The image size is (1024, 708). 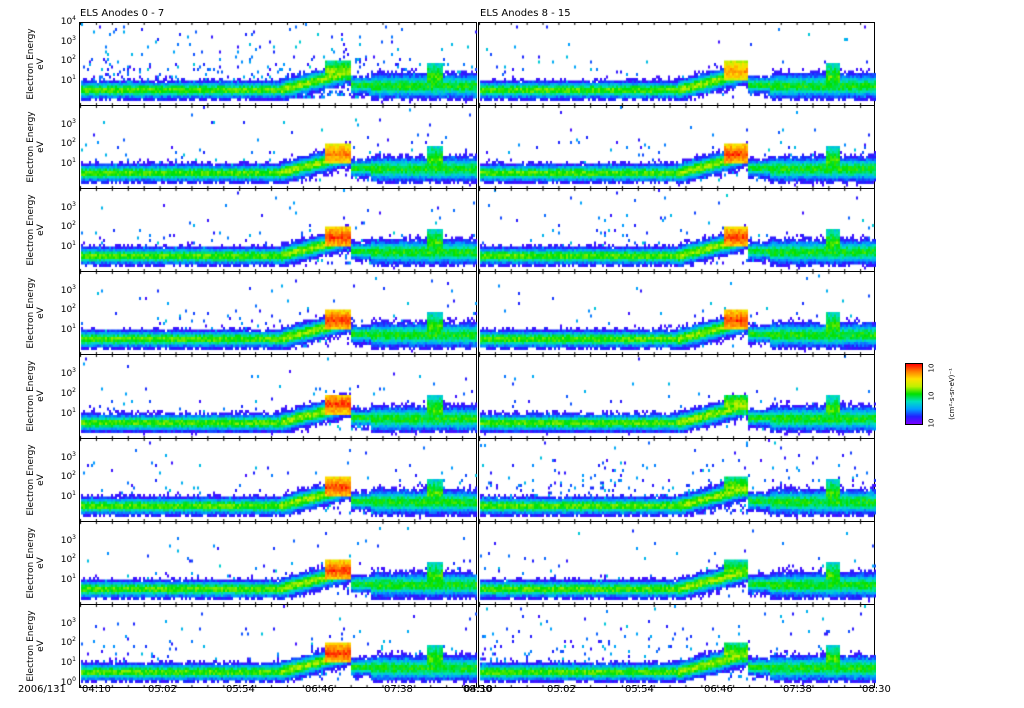 I want to click on x-tick-label: 08:30, so click(x=876, y=689).